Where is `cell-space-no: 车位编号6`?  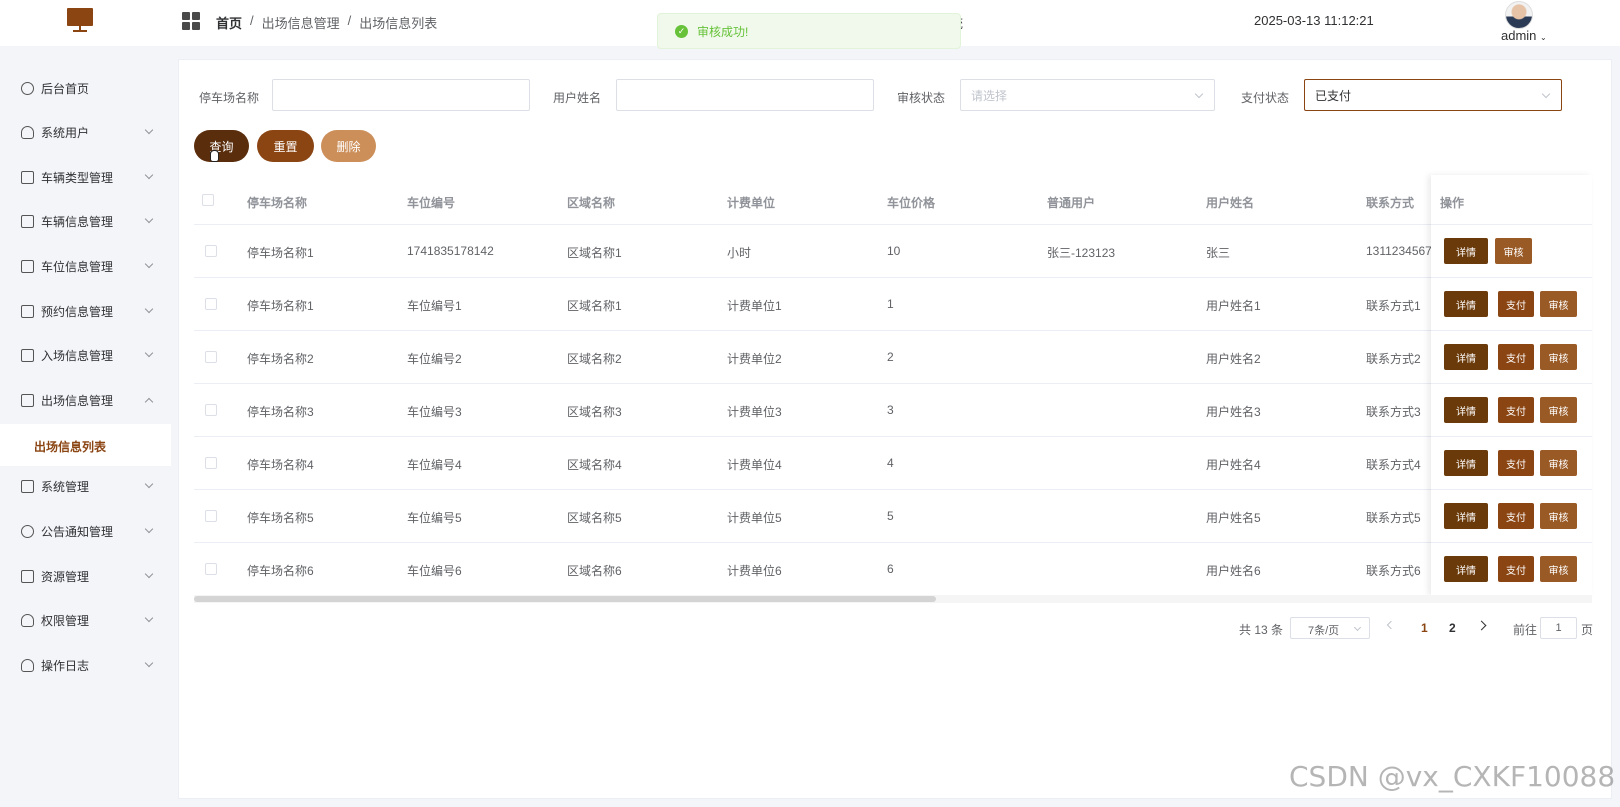 cell-space-no: 车位编号6 is located at coordinates (434, 571).